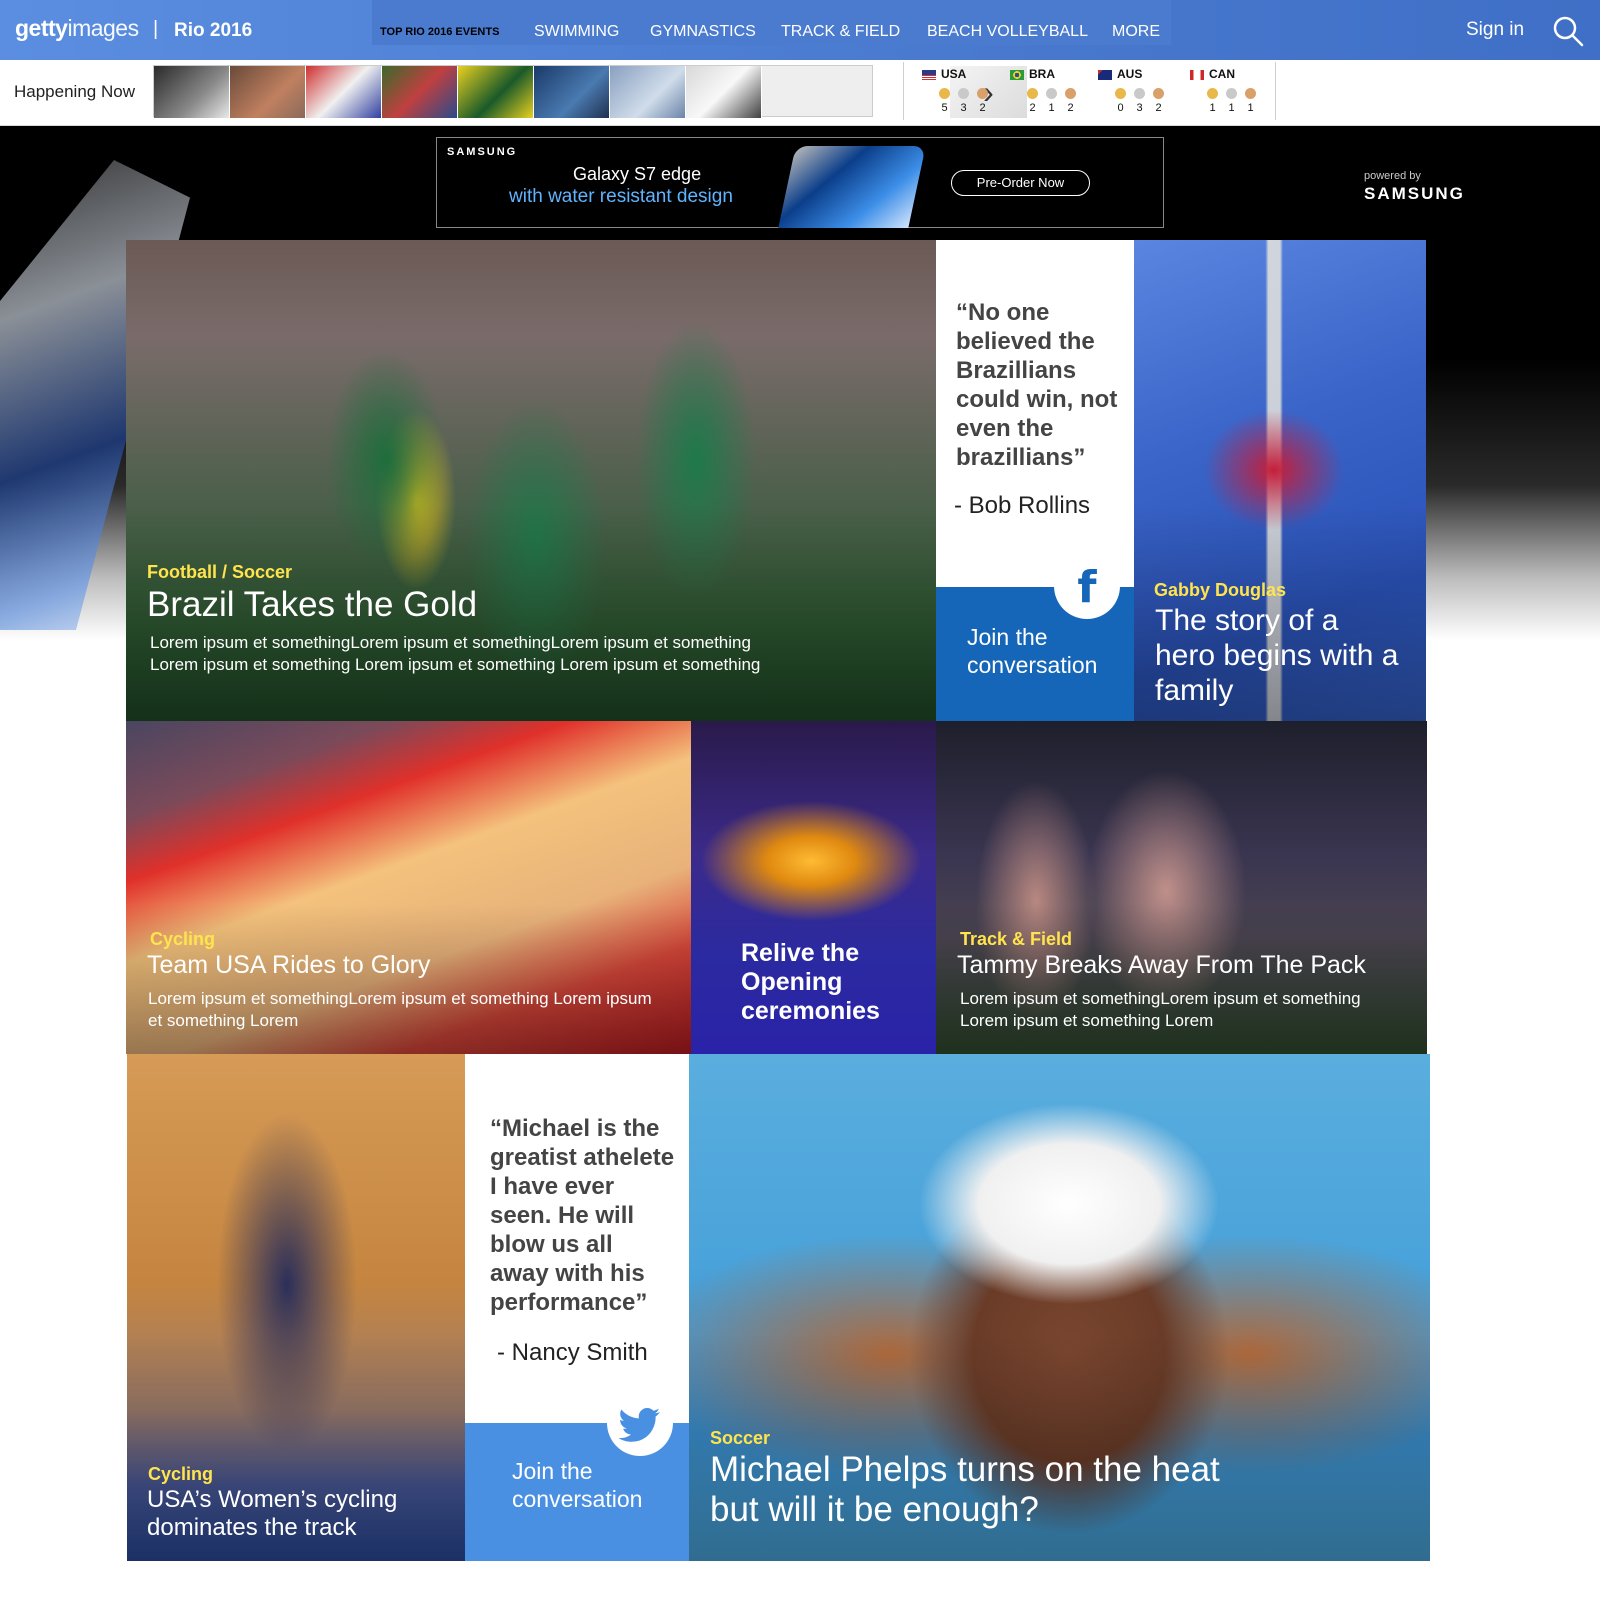  Describe the element at coordinates (420, 92) in the screenshot. I see `carousel-thumb-football` at that location.